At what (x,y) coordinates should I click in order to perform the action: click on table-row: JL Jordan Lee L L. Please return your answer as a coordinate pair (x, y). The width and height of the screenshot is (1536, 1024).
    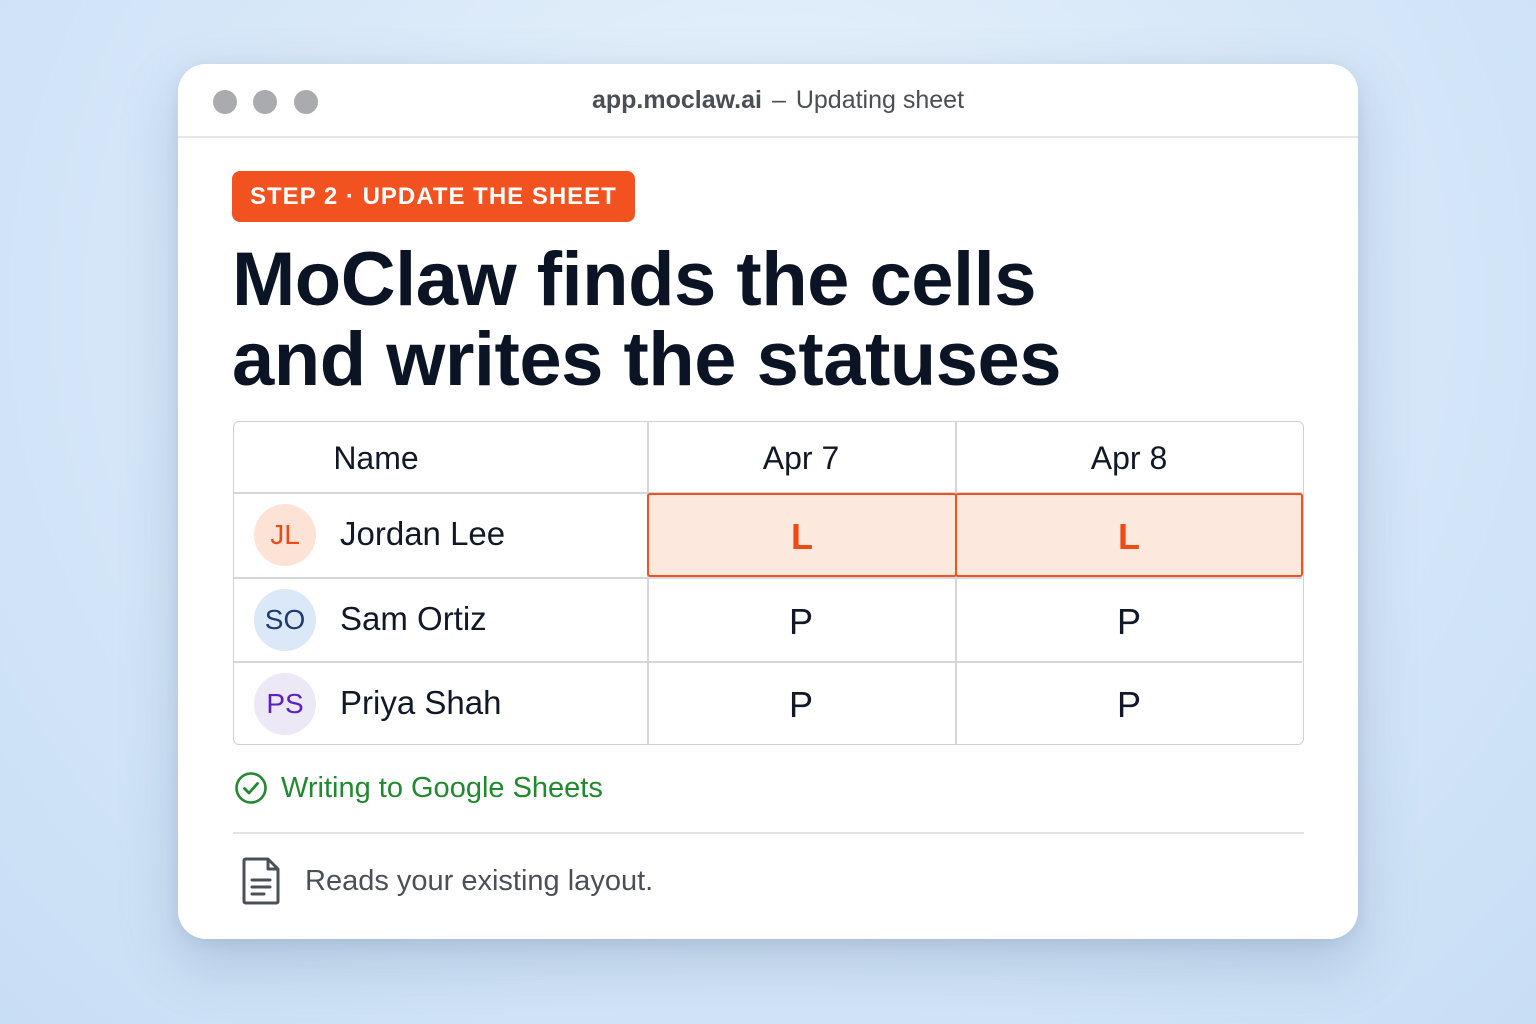
    Looking at the image, I should click on (768, 535).